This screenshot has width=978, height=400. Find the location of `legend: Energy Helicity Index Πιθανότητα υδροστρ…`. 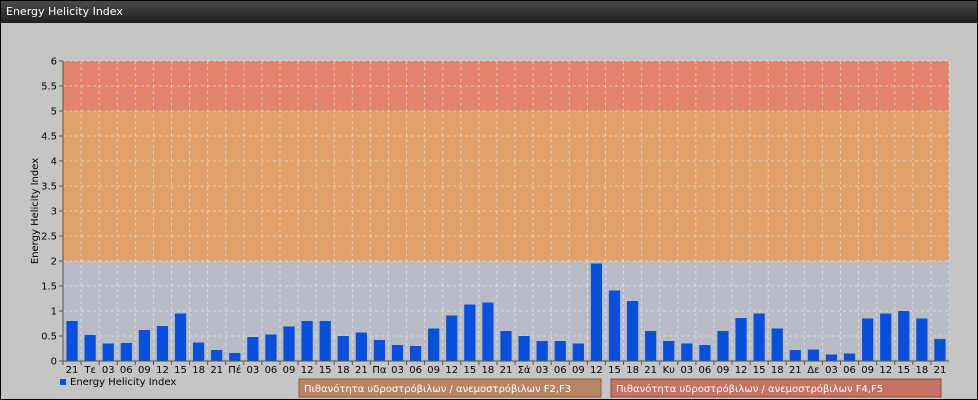

legend: Energy Helicity Index Πιθανότητα υδροστρ… is located at coordinates (501, 387).